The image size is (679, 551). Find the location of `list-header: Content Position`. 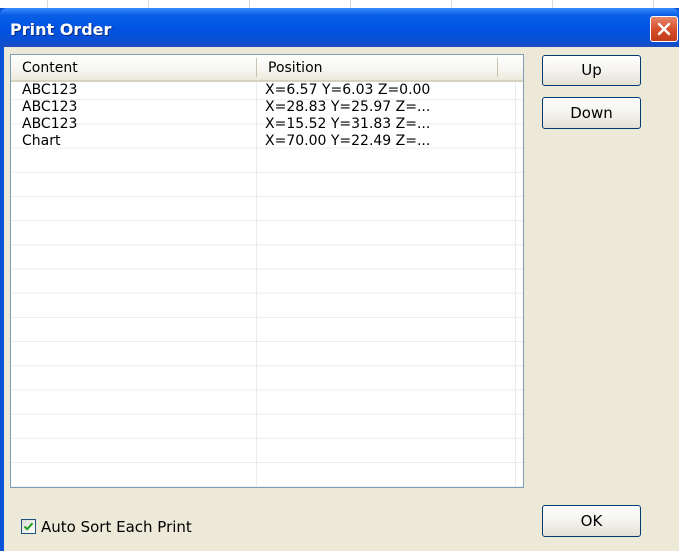

list-header: Content Position is located at coordinates (267, 68).